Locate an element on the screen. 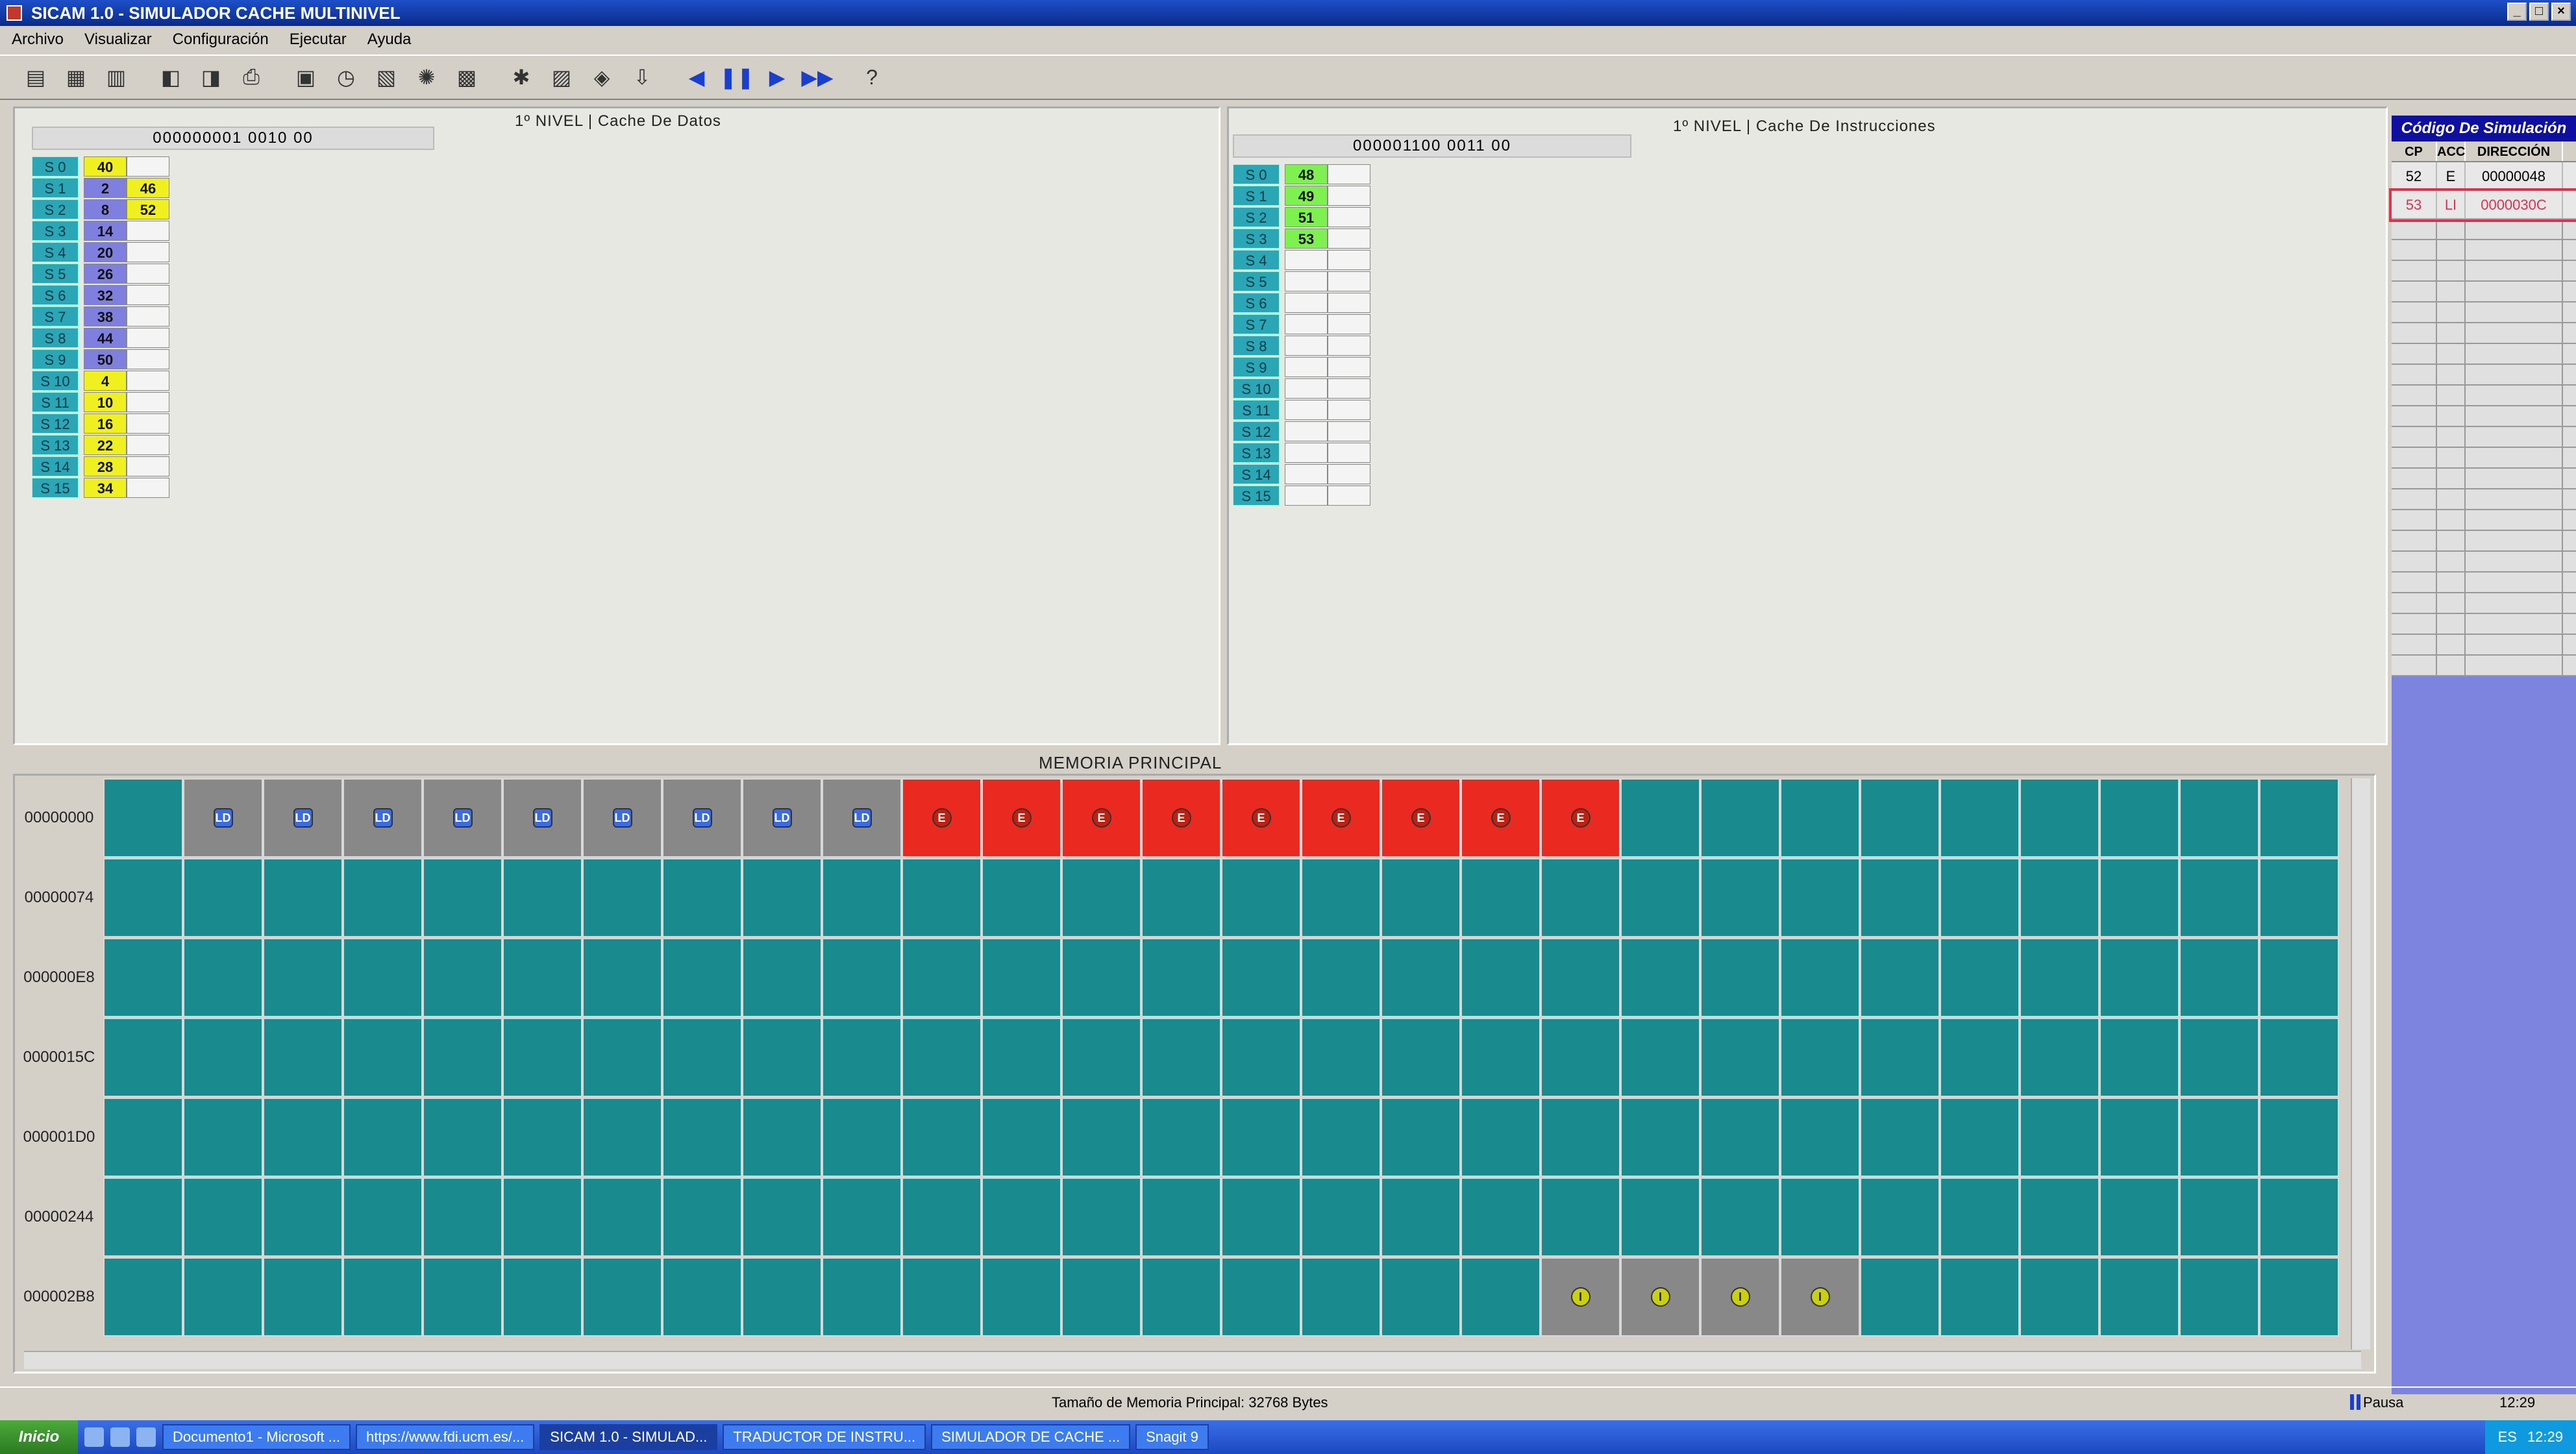 The image size is (2576, 1454). minimize-button: _ is located at coordinates (2517, 12).